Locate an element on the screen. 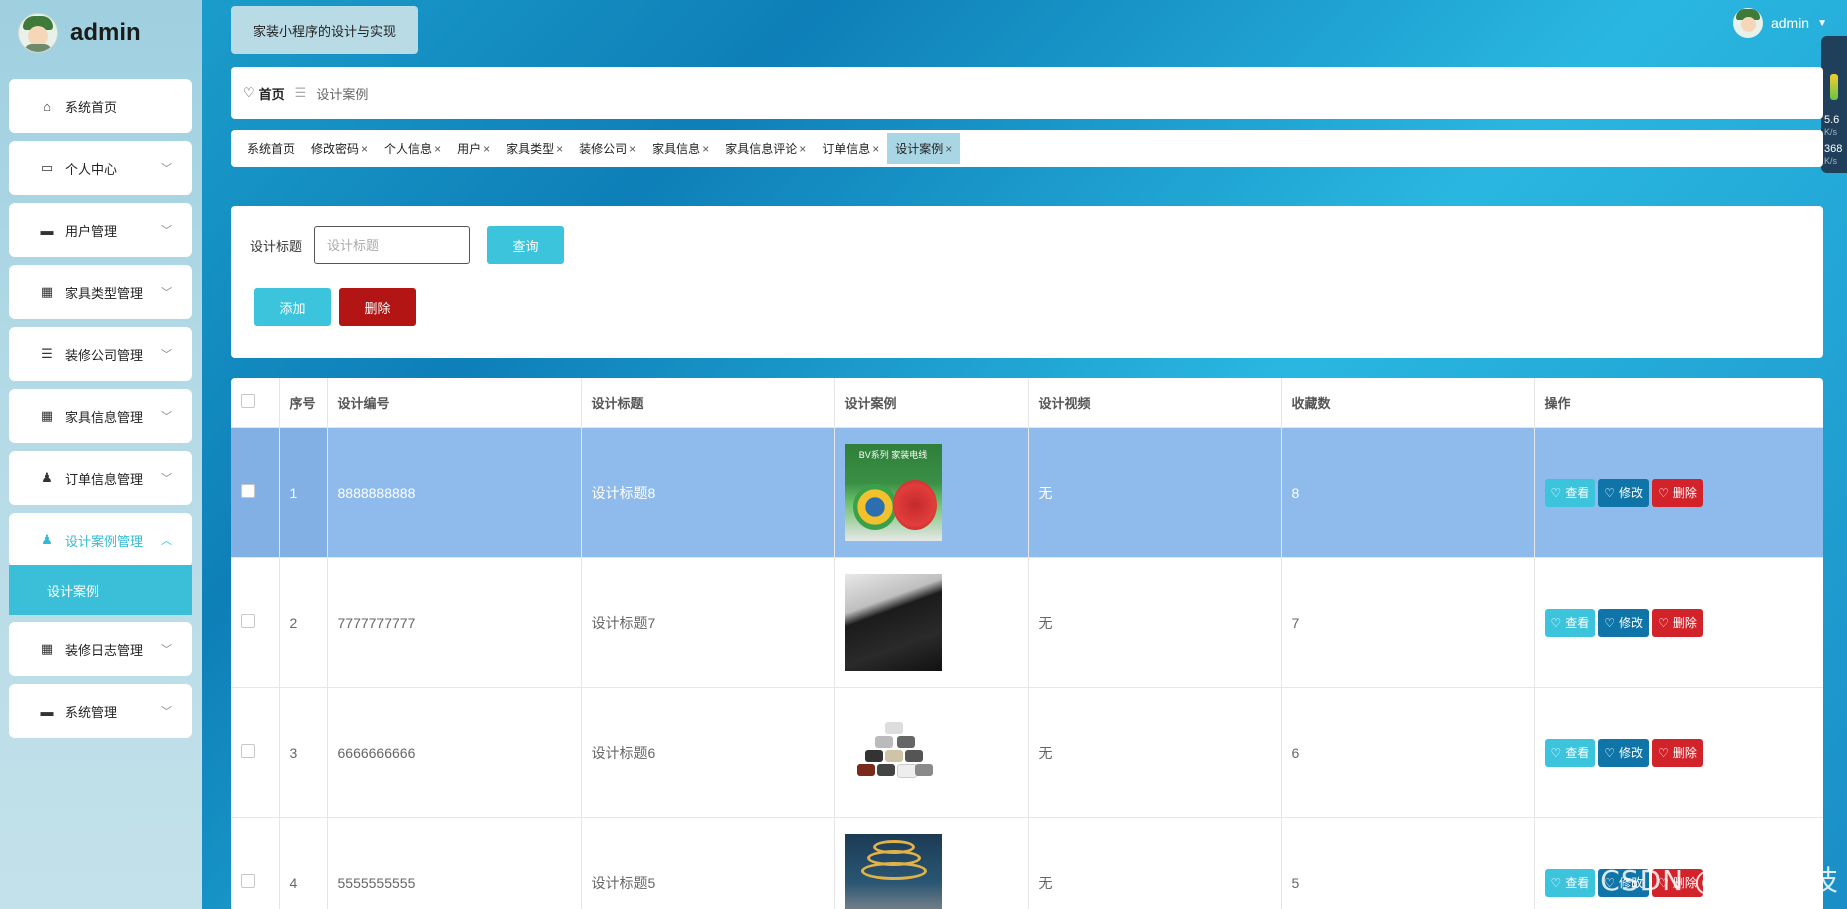 This screenshot has height=909, width=1847. table-row: 4 5555555555 设计标题5 无 5 ♡ 查看 ♡ 修改 ♡ 删除 is located at coordinates (1027, 863).